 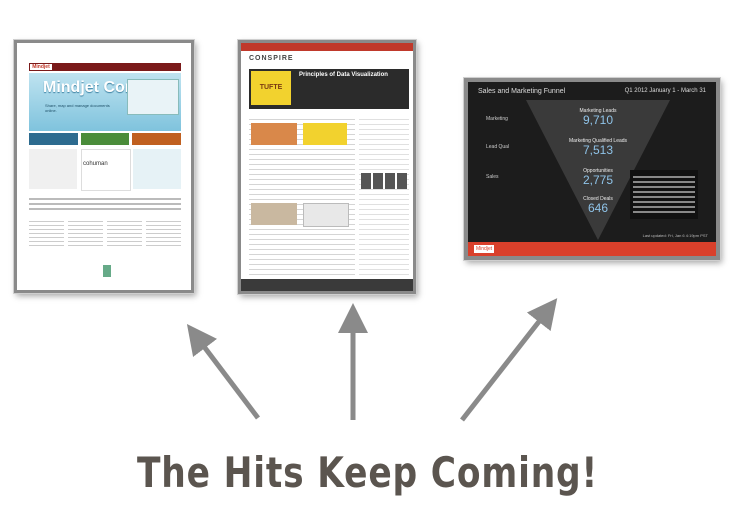 I want to click on arrow-left, so click(x=223, y=372).